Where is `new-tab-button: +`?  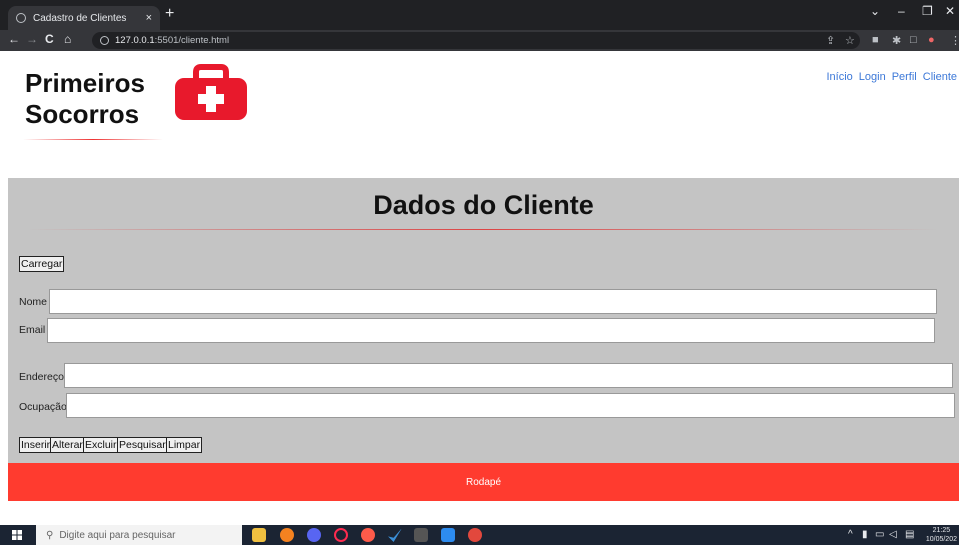 new-tab-button: + is located at coordinates (169, 14).